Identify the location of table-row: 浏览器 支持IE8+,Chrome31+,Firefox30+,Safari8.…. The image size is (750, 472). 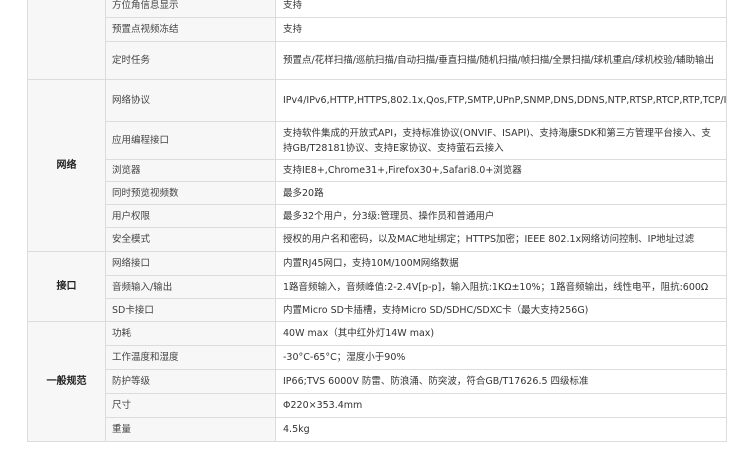
(377, 170).